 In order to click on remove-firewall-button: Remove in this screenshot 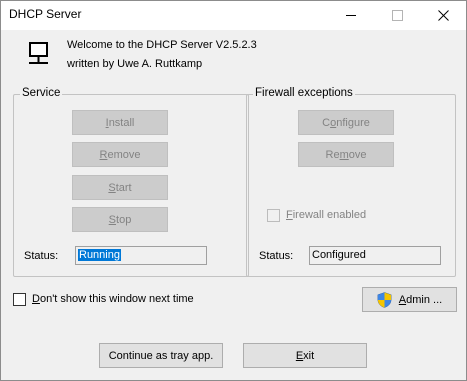, I will do `click(346, 154)`.